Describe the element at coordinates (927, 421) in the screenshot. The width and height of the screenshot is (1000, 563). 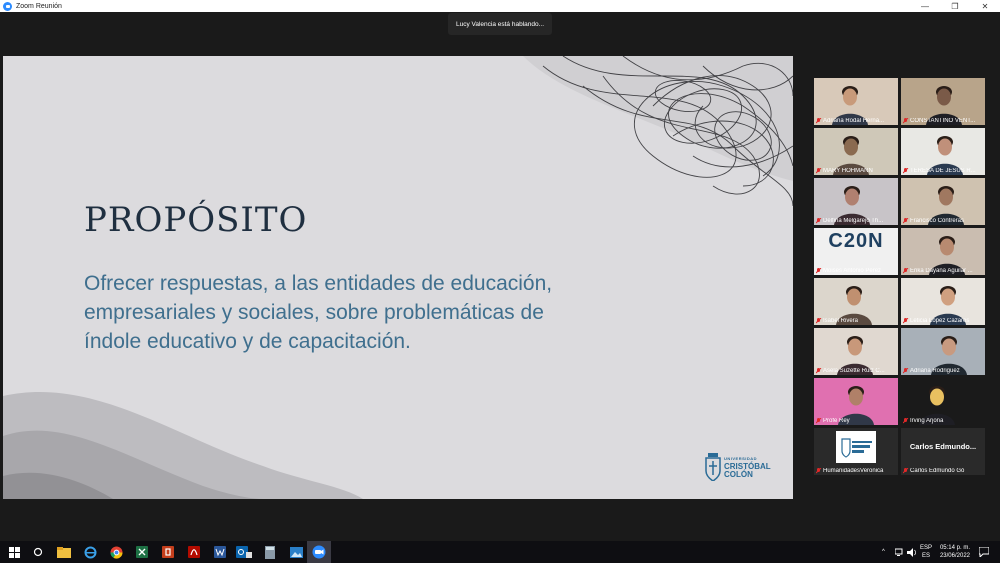
I see `participant-name-text: Irving Arjona` at that location.